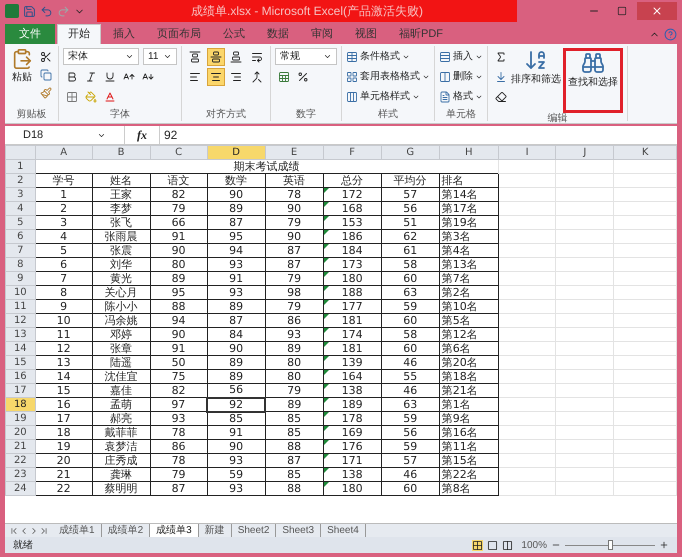 This screenshot has height=557, width=682. Describe the element at coordinates (44, 531) in the screenshot. I see `last-sheet-button` at that location.